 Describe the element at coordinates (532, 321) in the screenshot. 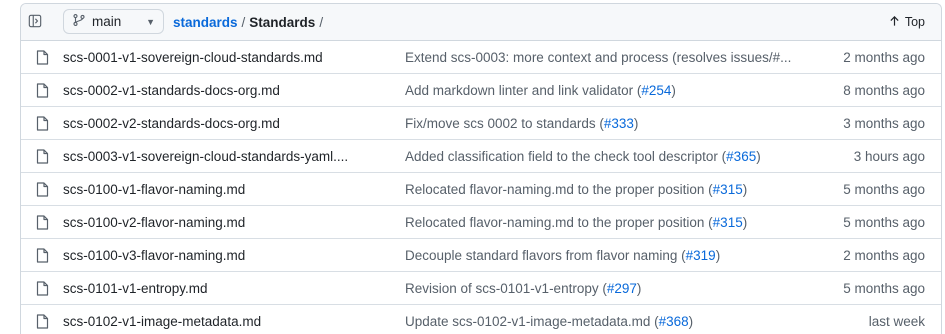

I see `commit-message-text: Update scs-0102-v1-image-metadata.md (` at that location.